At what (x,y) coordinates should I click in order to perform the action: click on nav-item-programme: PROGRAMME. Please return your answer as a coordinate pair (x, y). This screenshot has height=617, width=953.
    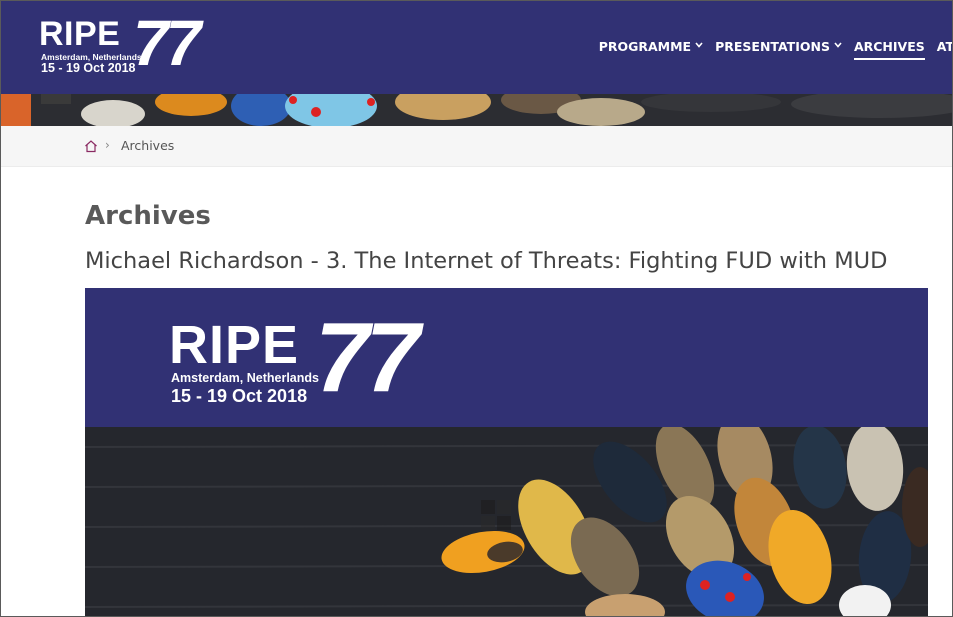
    Looking at the image, I should click on (651, 47).